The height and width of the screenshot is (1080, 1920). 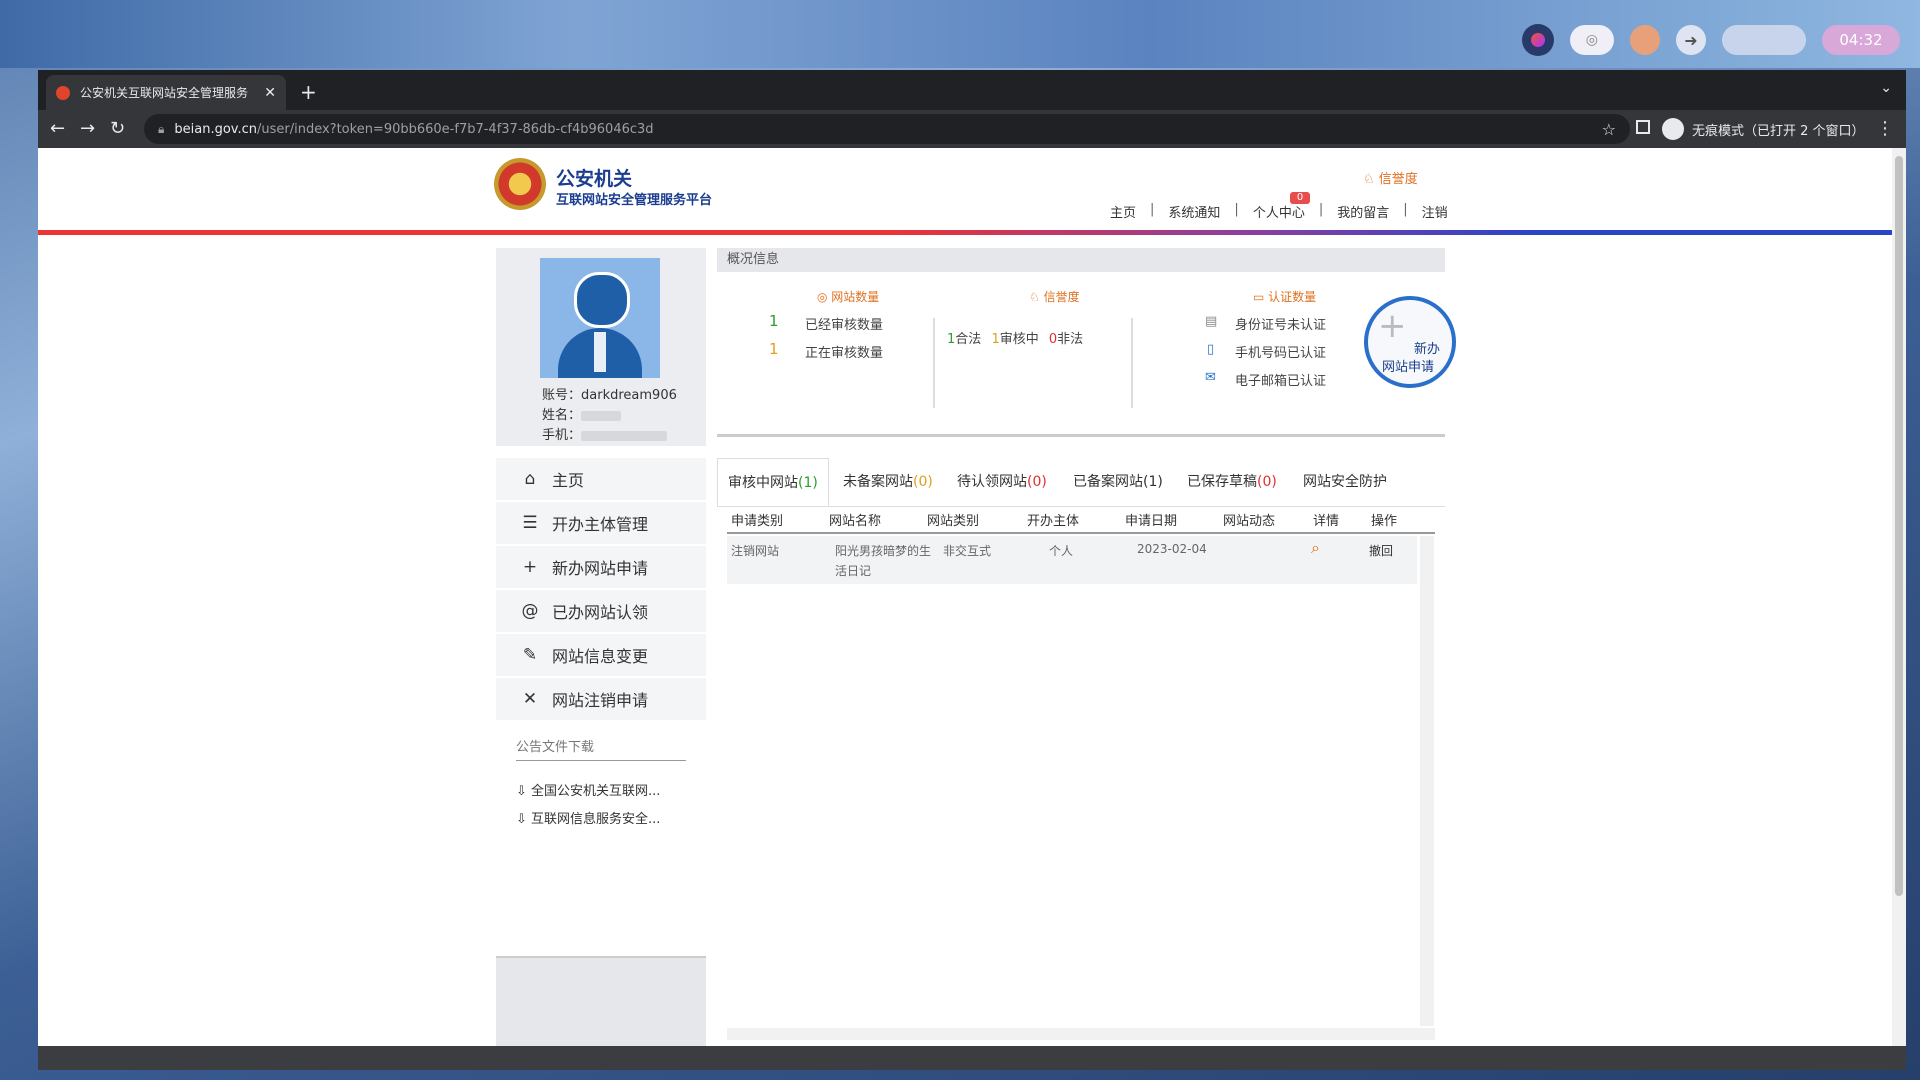 I want to click on incognito-label: 无痕模式（已打开 2 个窗口）, so click(x=1778, y=131).